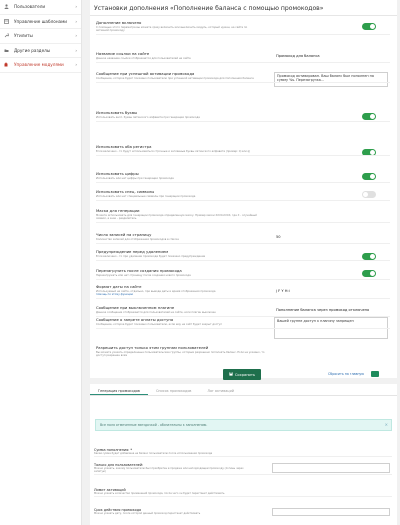 This screenshot has width=400, height=525. I want to click on reload-toggle, so click(369, 273).